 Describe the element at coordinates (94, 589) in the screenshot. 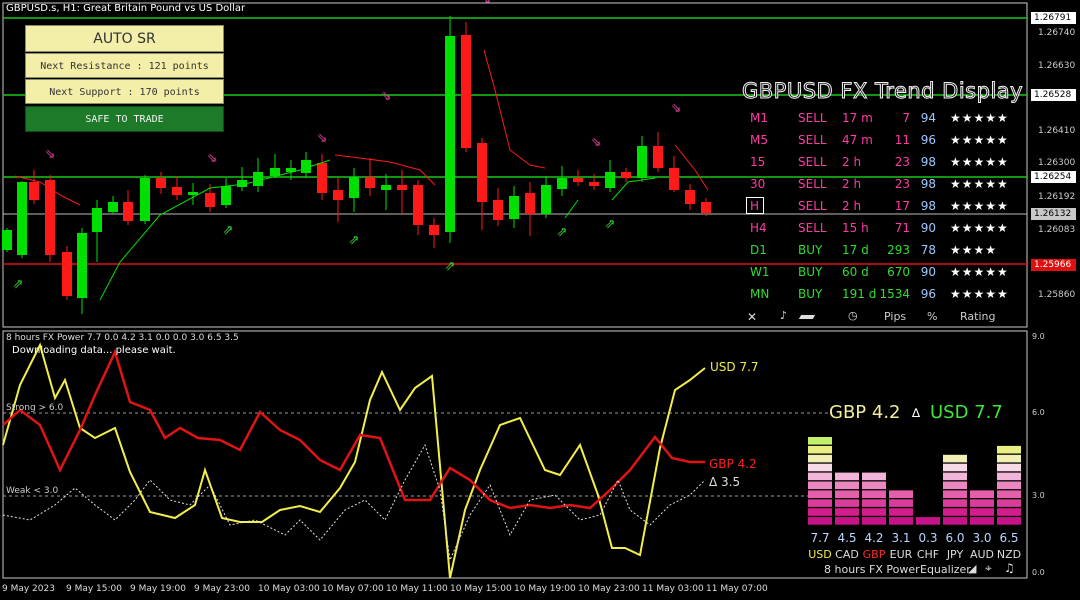

I see `time-tick: 9 May 15:00` at that location.